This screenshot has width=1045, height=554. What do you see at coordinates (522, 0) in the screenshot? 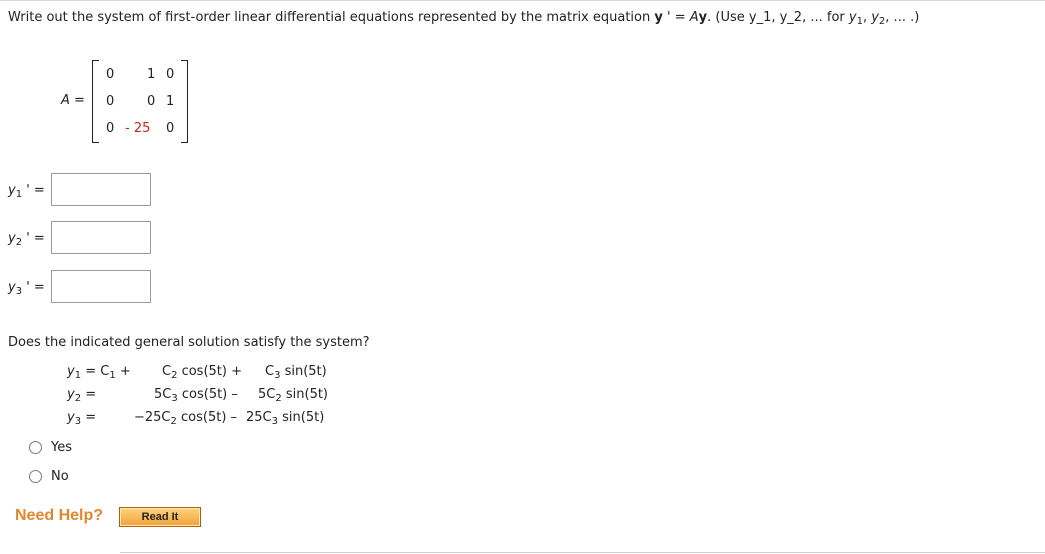
I see `top-divider` at bounding box center [522, 0].